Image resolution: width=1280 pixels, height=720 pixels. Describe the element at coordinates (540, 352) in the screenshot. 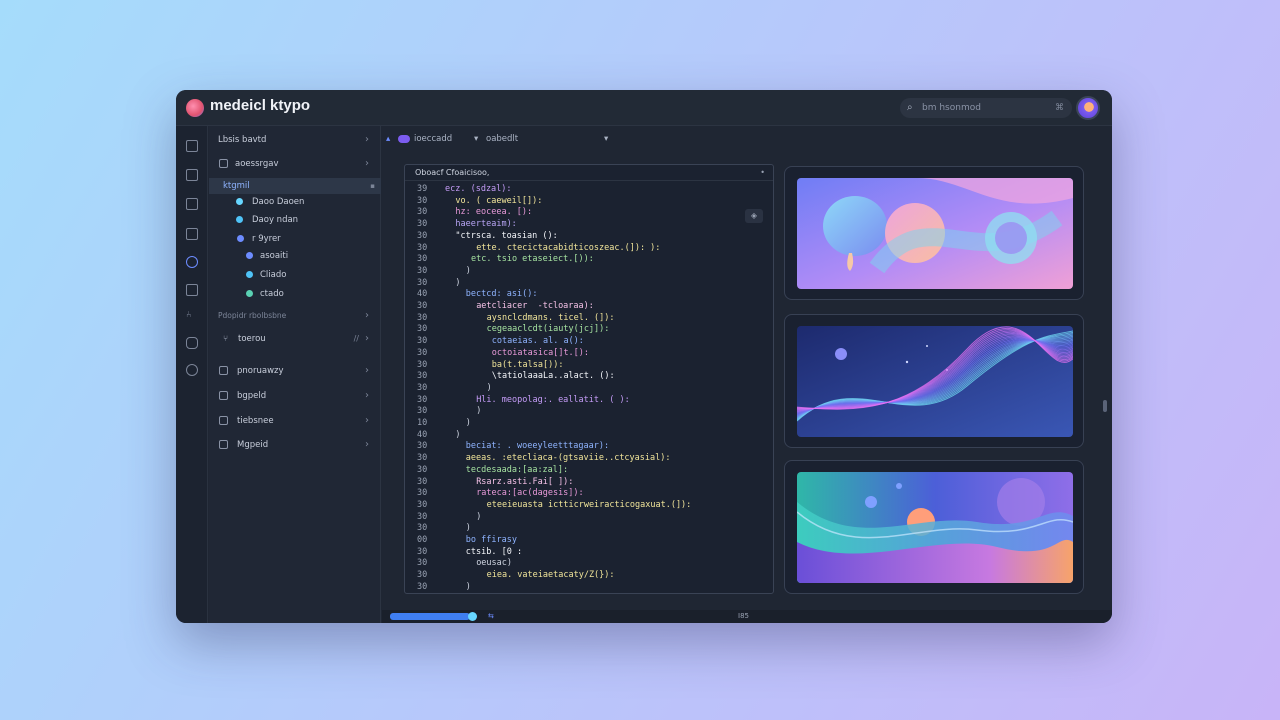

I see `code-text: octoiatasica[]t.[):` at that location.